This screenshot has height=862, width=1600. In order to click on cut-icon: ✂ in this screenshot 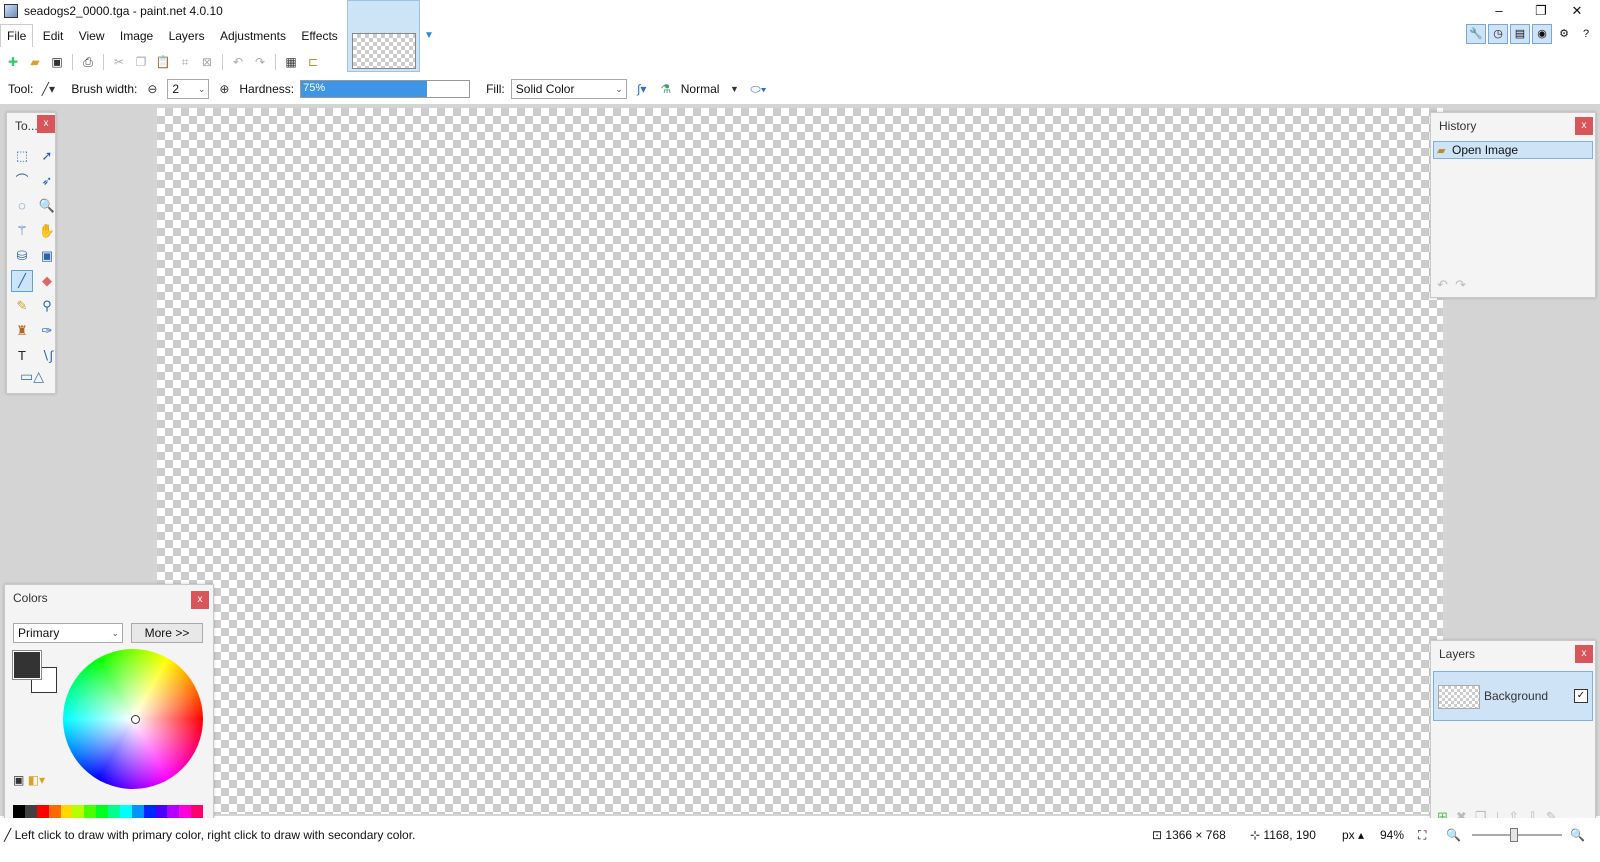, I will do `click(119, 62)`.